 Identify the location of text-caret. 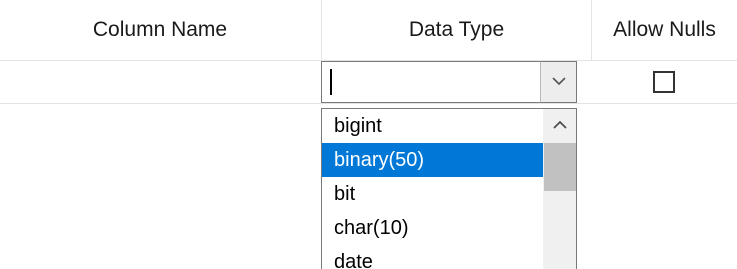
(331, 82).